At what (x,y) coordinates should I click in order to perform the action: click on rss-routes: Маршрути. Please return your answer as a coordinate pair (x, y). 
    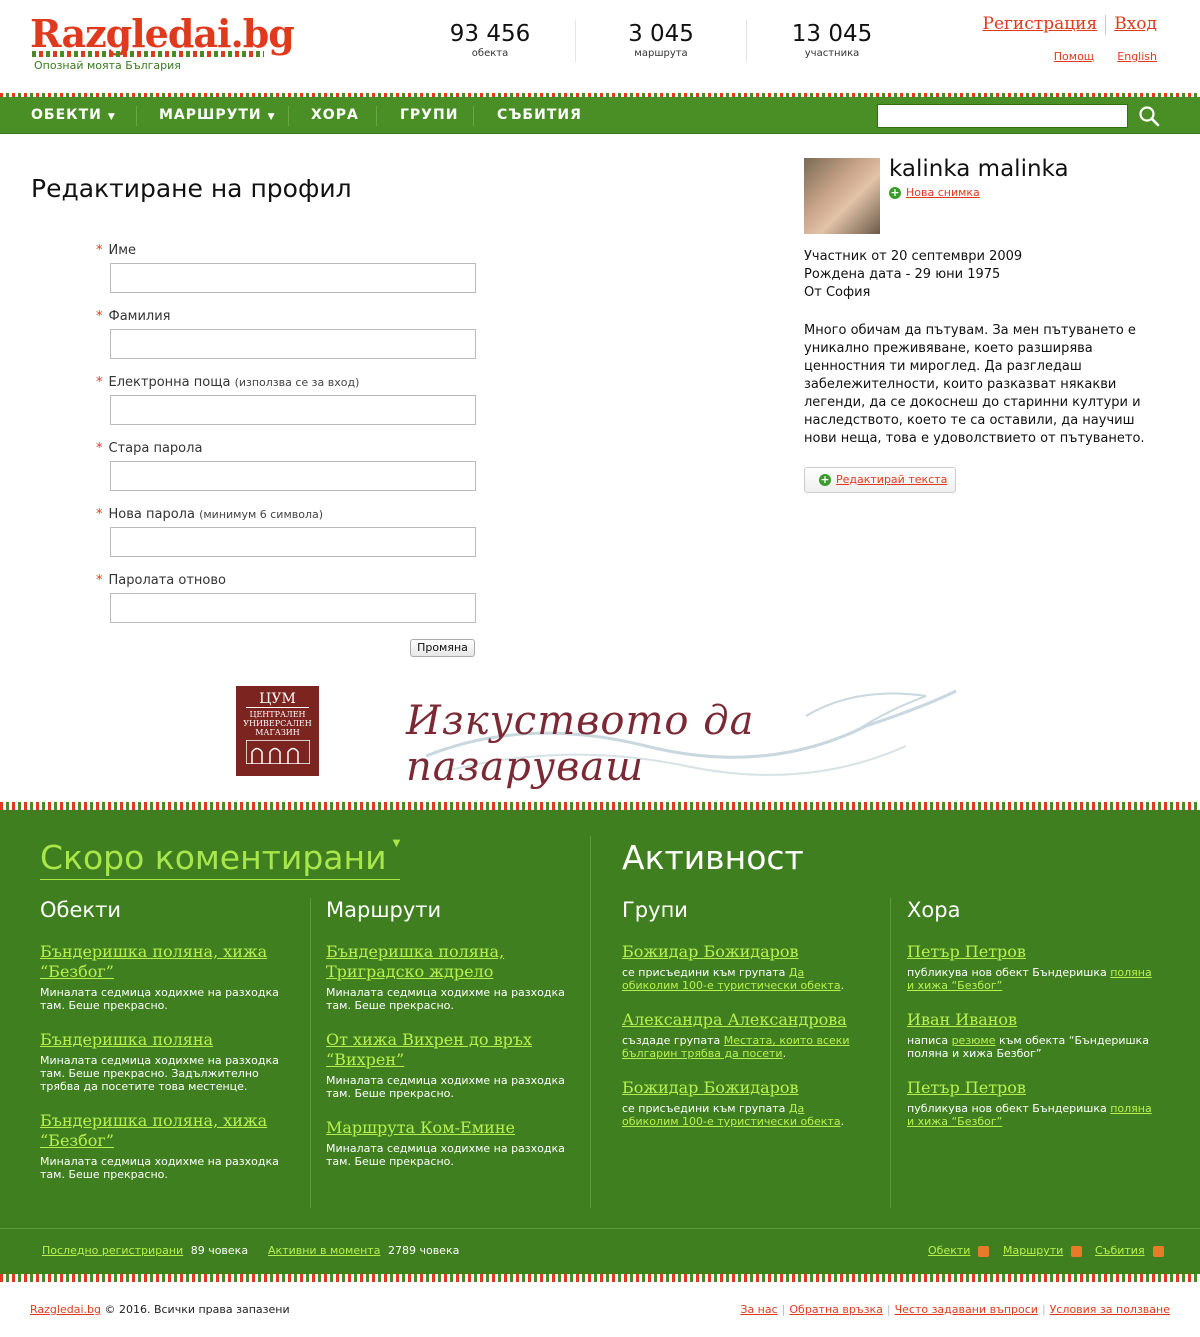
    Looking at the image, I should click on (1043, 1250).